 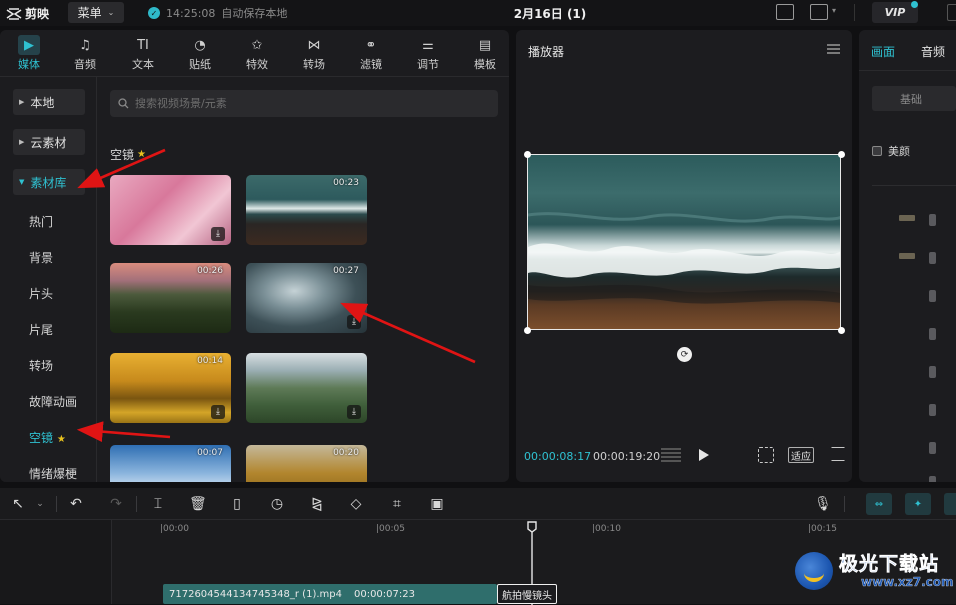 What do you see at coordinates (41, 221) in the screenshot?
I see `sidebar-item-hot: 热门` at bounding box center [41, 221].